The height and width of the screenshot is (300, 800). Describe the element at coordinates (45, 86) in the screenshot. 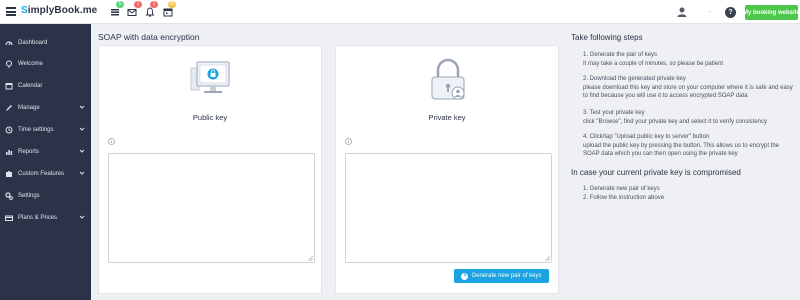

I see `sidebar-item-calendar: Calendar` at that location.